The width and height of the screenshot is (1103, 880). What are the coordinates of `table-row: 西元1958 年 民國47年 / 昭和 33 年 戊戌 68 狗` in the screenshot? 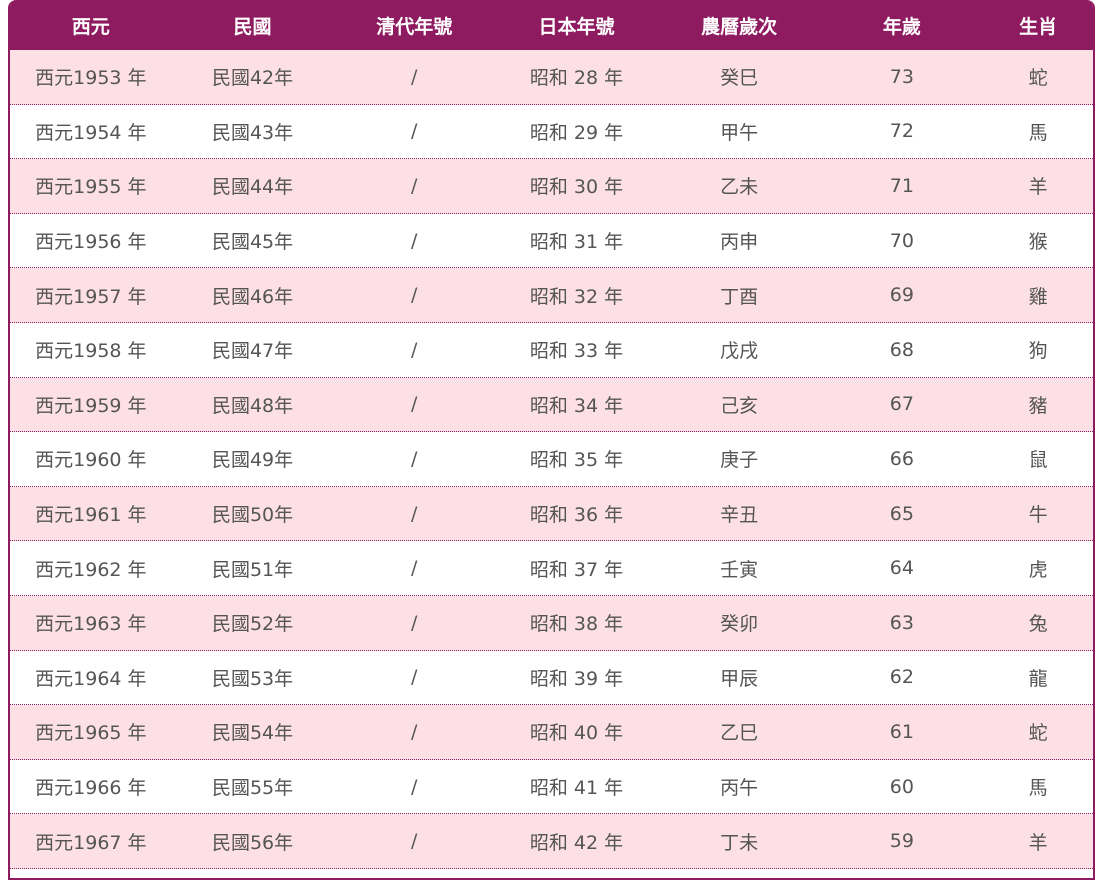 It's located at (551, 350).